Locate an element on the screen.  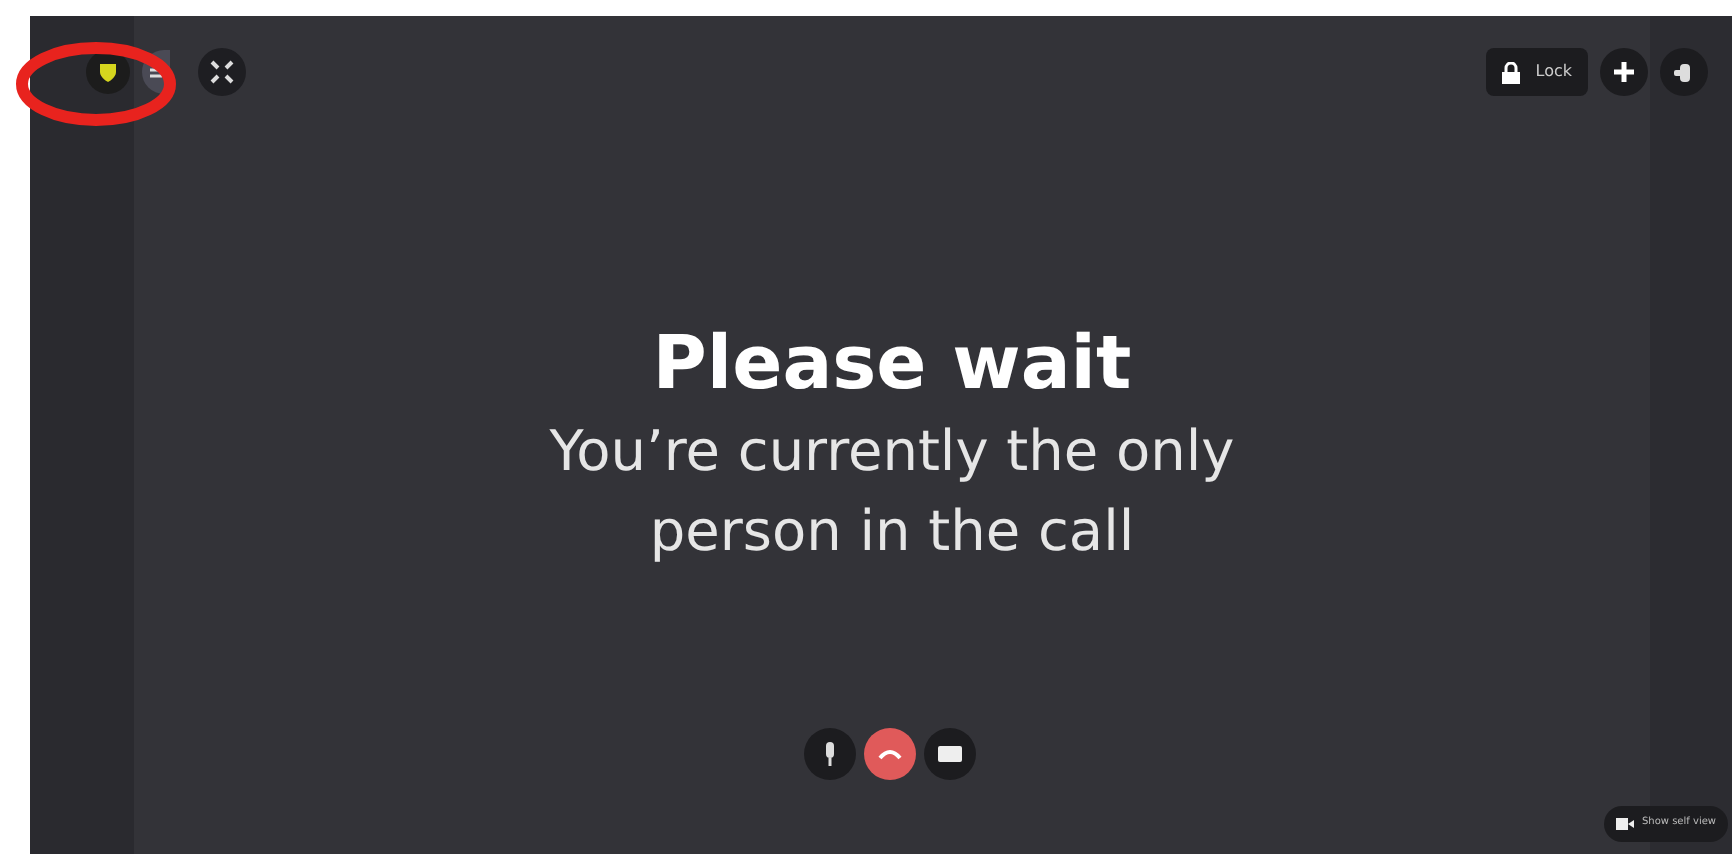
fullscreen-button is located at coordinates (222, 72).